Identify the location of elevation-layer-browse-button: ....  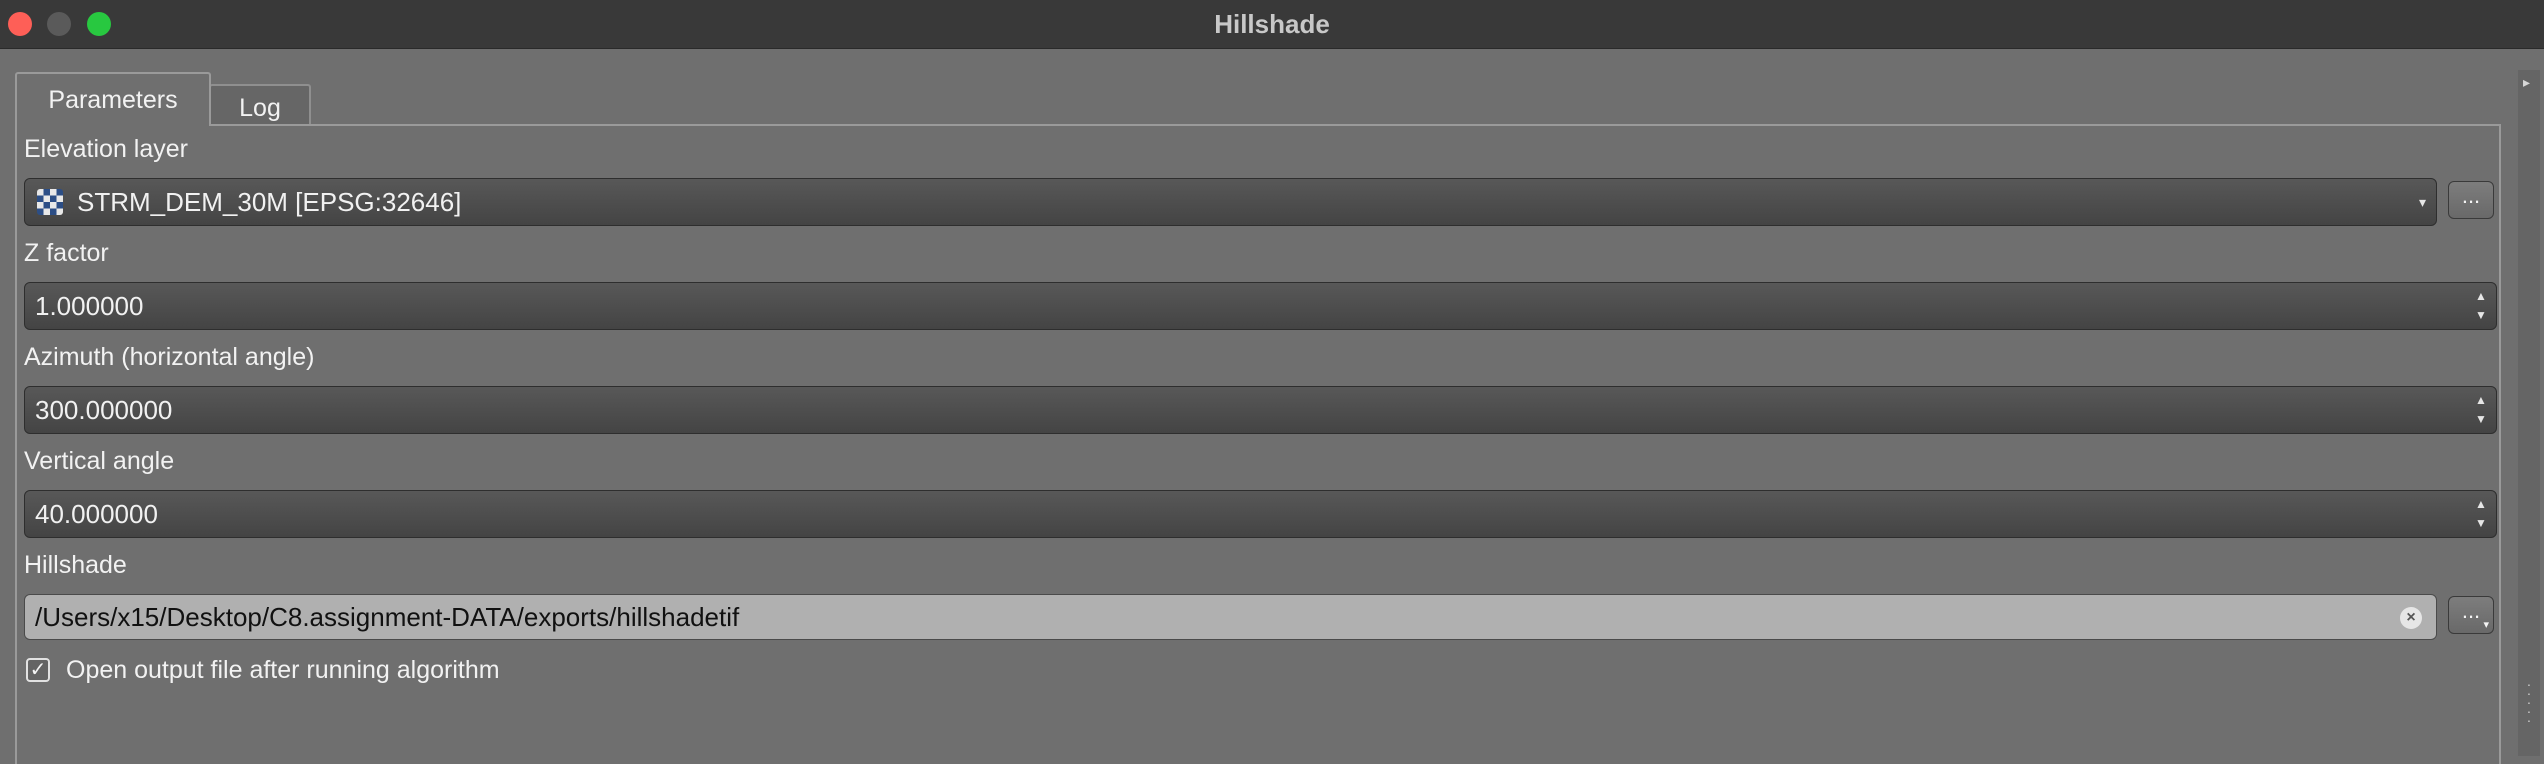
(2471, 200).